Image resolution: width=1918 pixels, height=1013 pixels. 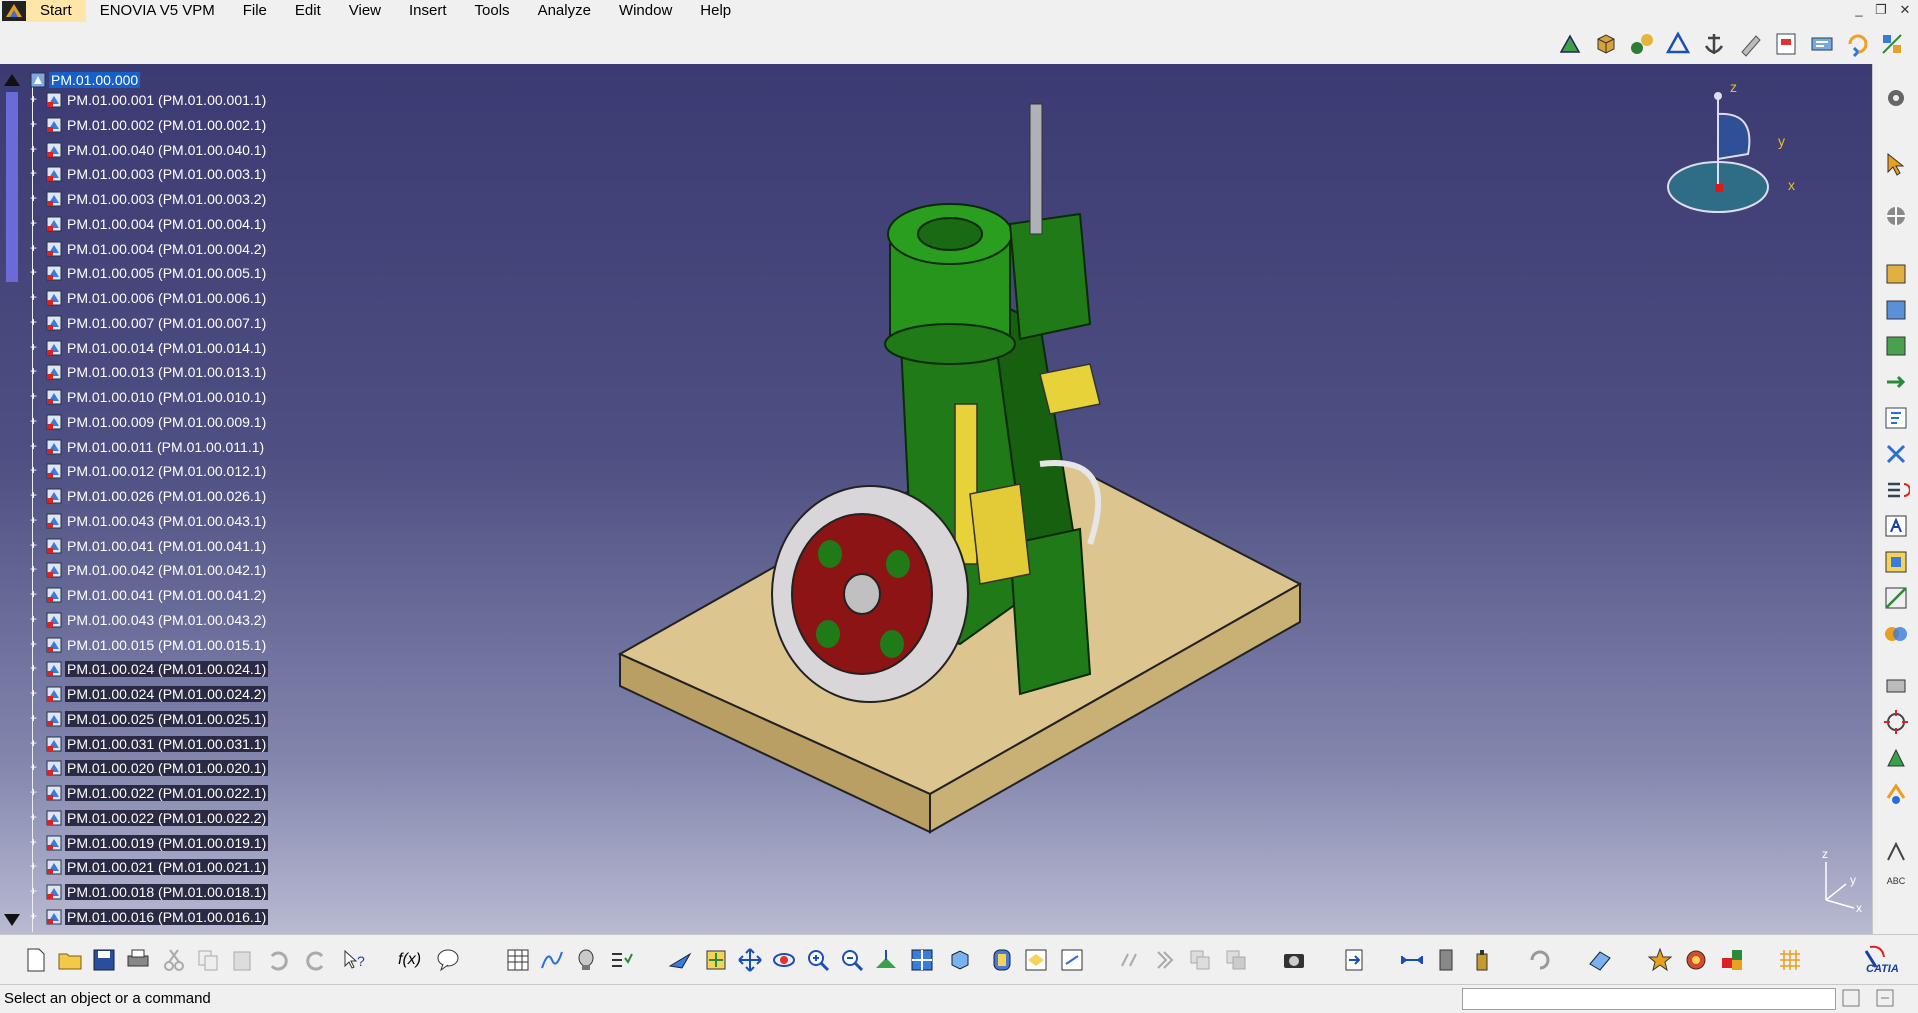 I want to click on measure-item-icon, so click(x=1446, y=960).